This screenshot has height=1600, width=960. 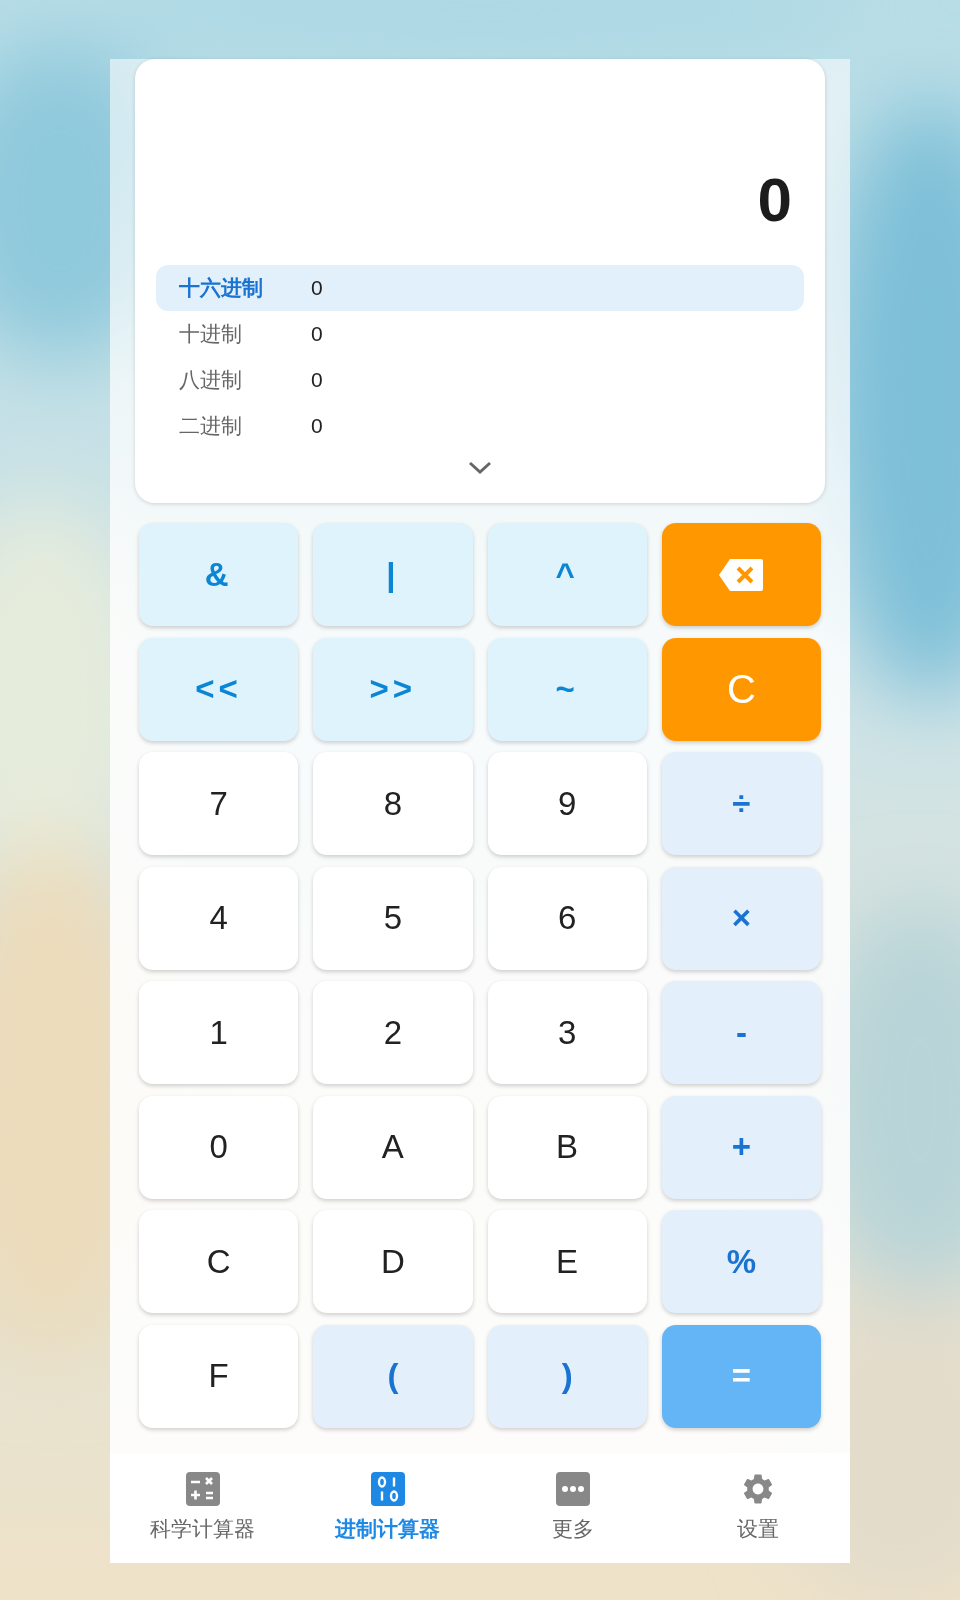 What do you see at coordinates (480, 380) in the screenshot?
I see `base-row: 八进制 0` at bounding box center [480, 380].